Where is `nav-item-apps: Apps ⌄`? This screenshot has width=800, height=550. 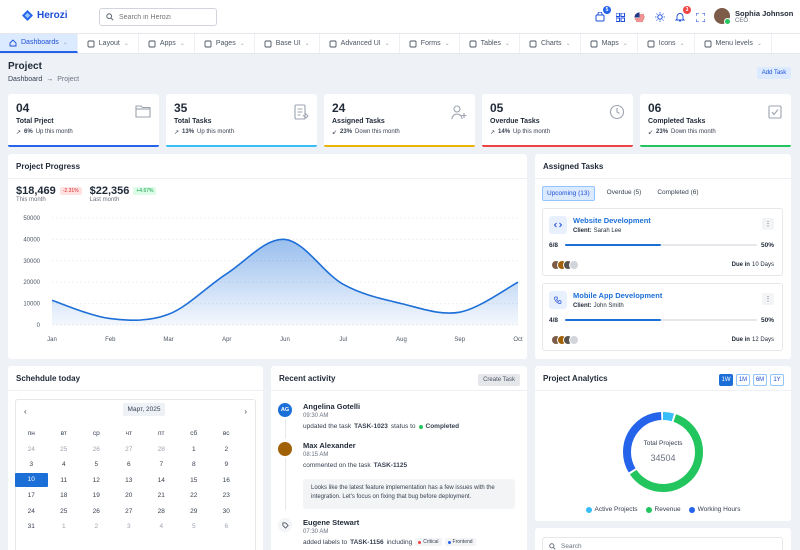 nav-item-apps: Apps ⌄ is located at coordinates (167, 43).